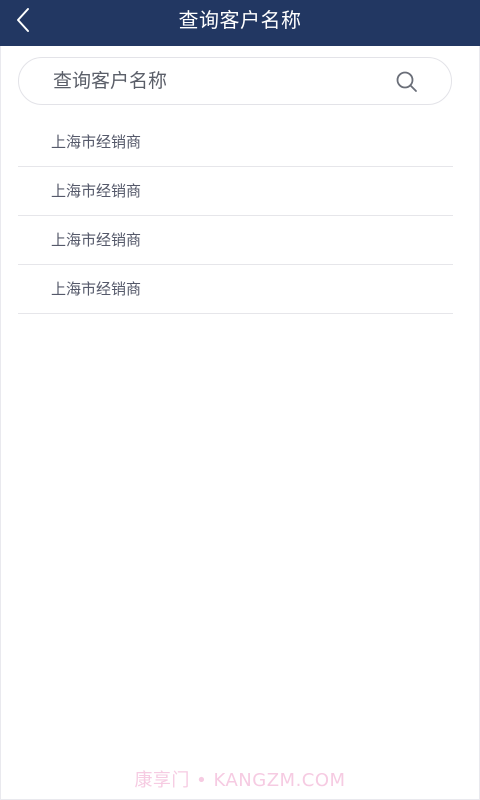 Image resolution: width=480 pixels, height=800 pixels. Describe the element at coordinates (240, 780) in the screenshot. I see `watermark: 康享门 • KANGZM.COM` at that location.